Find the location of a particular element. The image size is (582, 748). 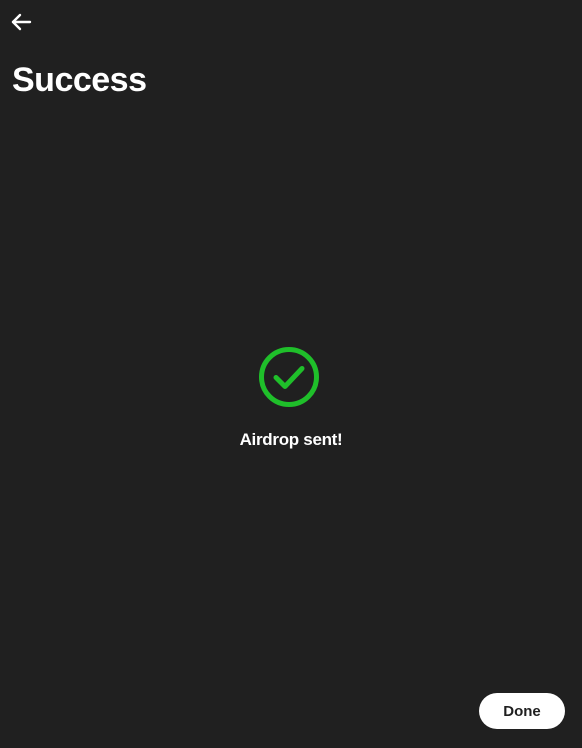

page-title: Success is located at coordinates (79, 80).